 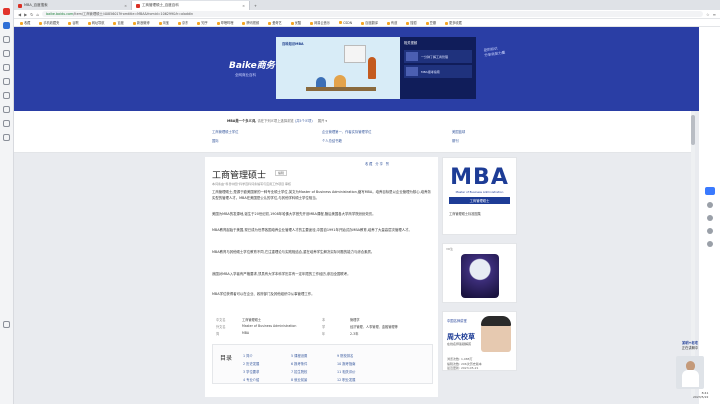 What do you see at coordinates (296, 22) in the screenshot?
I see `bookmark-item: 优酷` at bounding box center [296, 22].